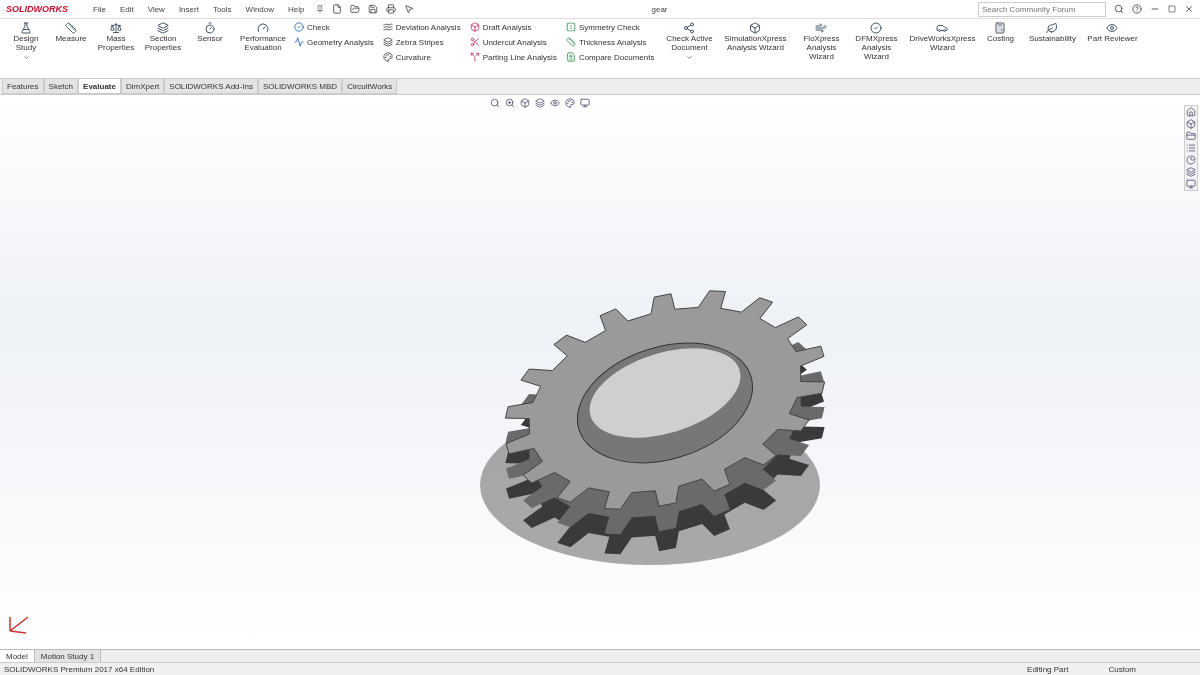 The width and height of the screenshot is (1200, 675). I want to click on ribbon-button: Design Study, so click(26, 41).